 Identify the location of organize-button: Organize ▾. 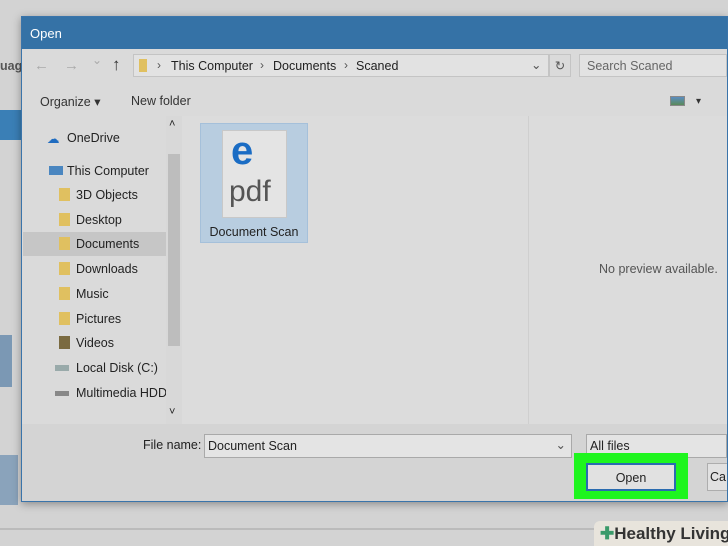
(70, 101).